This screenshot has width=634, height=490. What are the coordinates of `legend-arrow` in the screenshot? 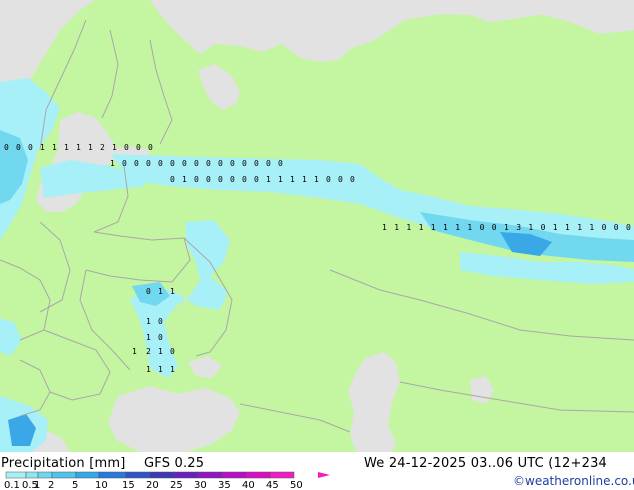 It's located at (324, 475).